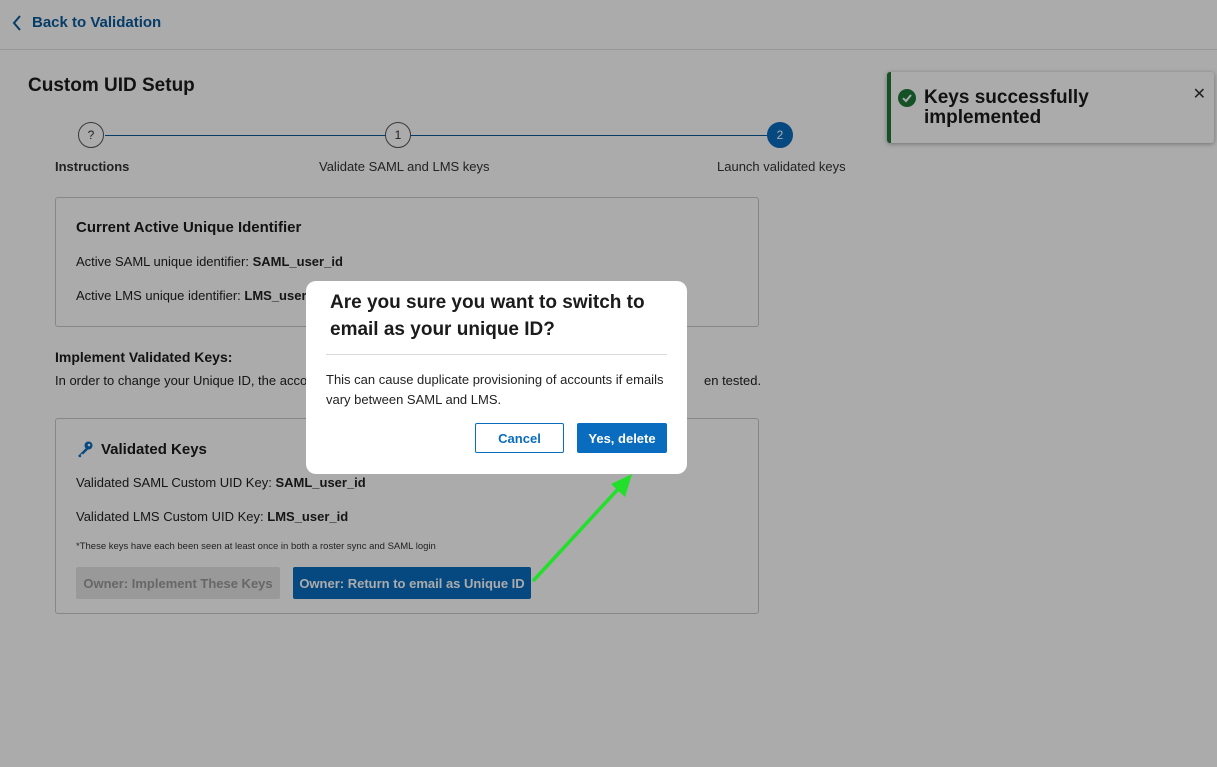 This screenshot has width=1217, height=767. I want to click on dialog-divider, so click(496, 354).